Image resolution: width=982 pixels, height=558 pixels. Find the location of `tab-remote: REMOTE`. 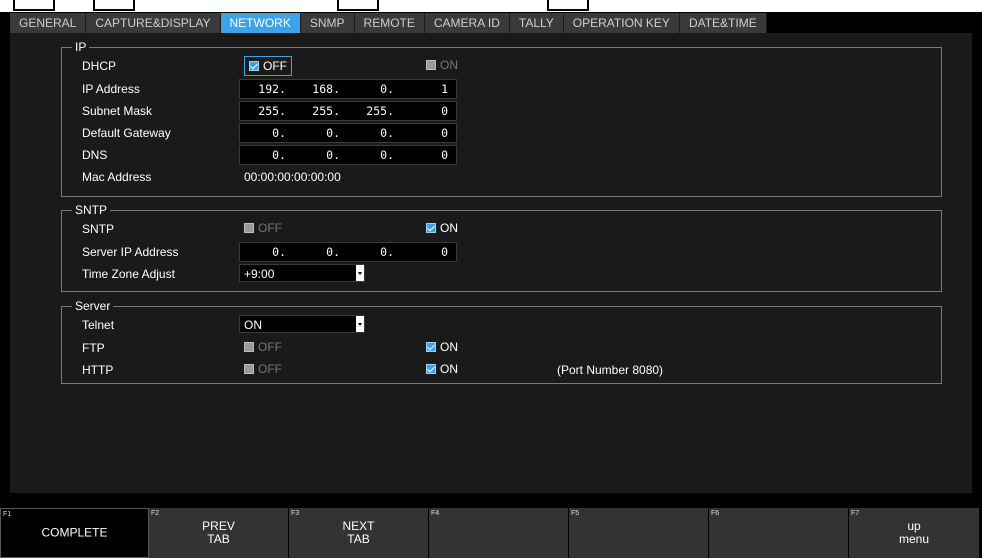

tab-remote: REMOTE is located at coordinates (389, 23).